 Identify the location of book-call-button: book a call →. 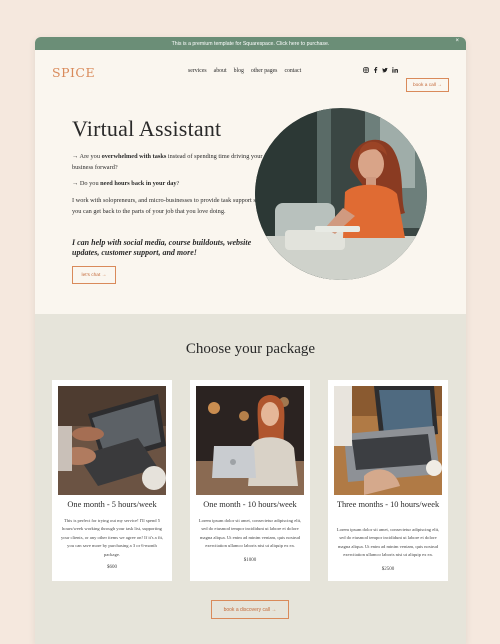
(427, 85).